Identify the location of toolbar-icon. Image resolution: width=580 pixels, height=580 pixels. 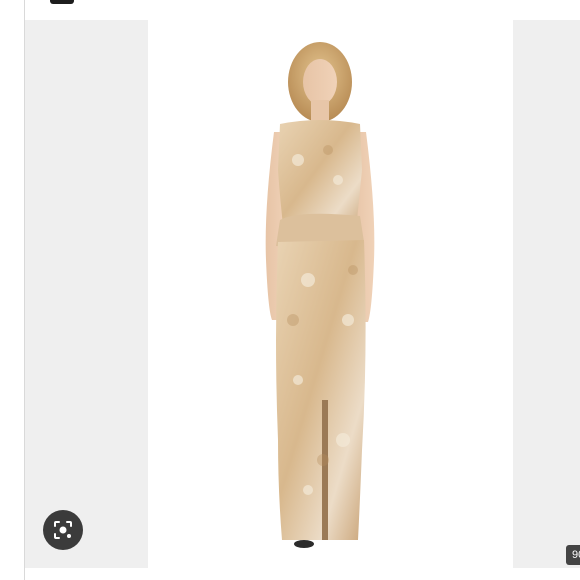
(62, 2).